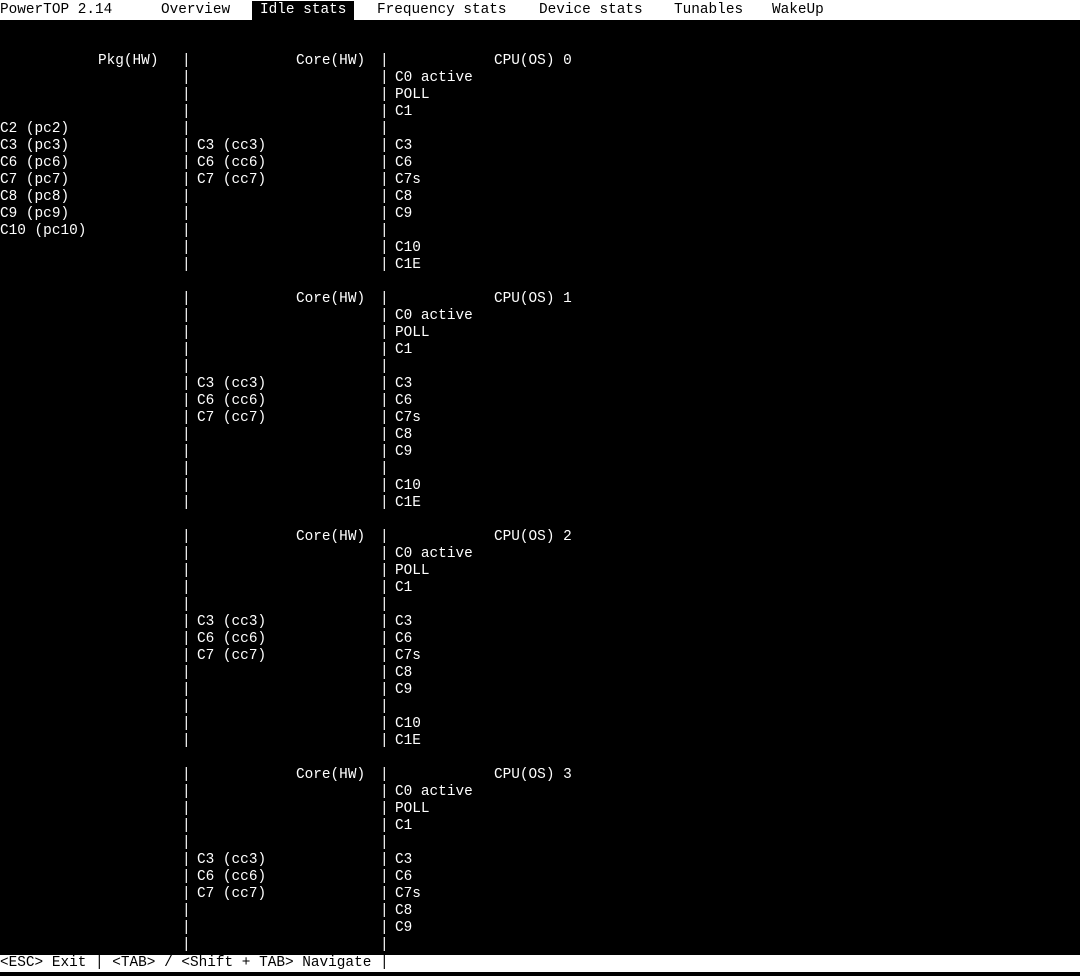  Describe the element at coordinates (798, 10) in the screenshot. I see `tab-wakeup: WakeUp` at that location.